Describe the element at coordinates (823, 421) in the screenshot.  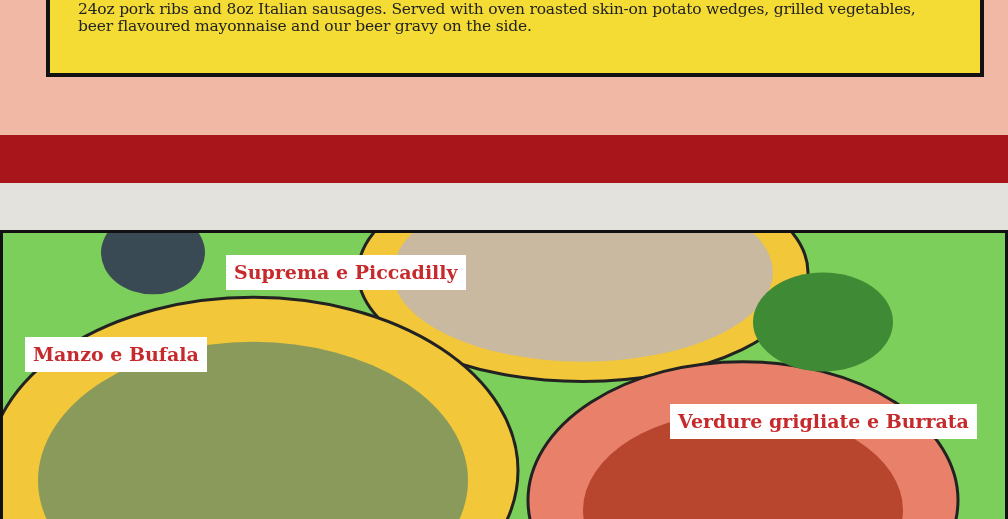
I see `dish-label: Verdure grigliate e Burrata` at that location.